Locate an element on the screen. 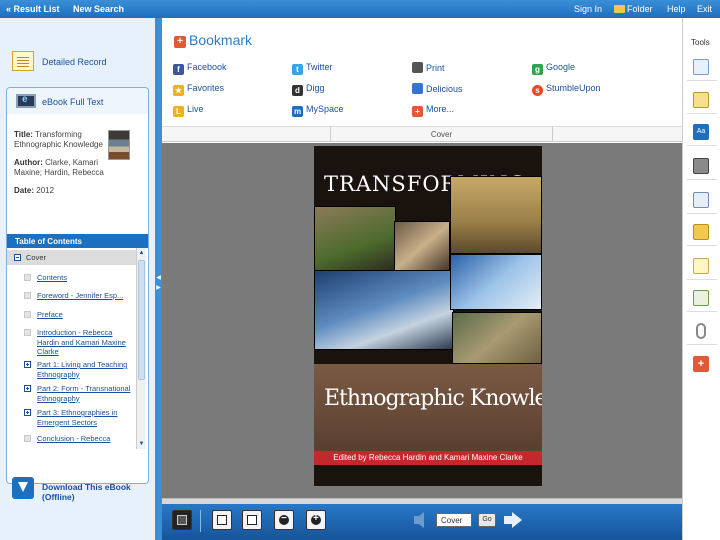 The width and height of the screenshot is (720, 540). zoom-out-button is located at coordinates (284, 520).